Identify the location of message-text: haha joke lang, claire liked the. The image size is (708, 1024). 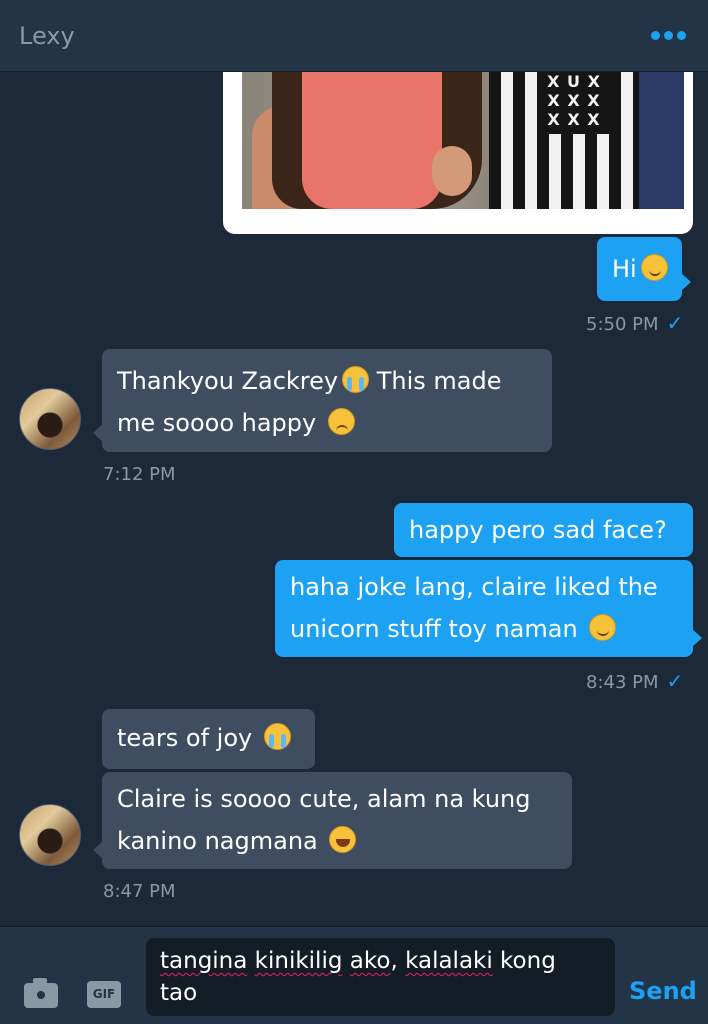
(474, 587).